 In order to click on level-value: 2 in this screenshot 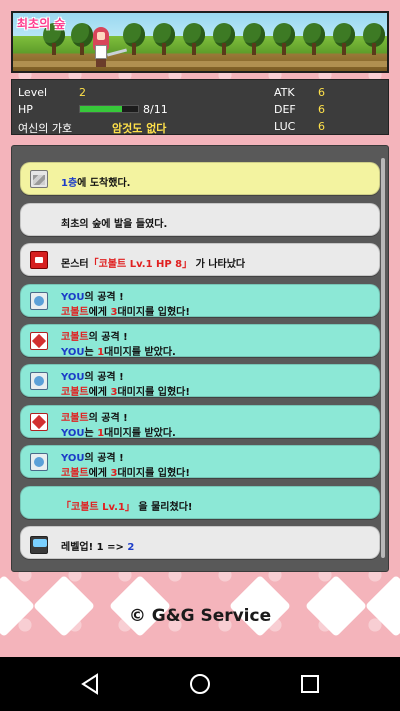, I will do `click(82, 92)`.